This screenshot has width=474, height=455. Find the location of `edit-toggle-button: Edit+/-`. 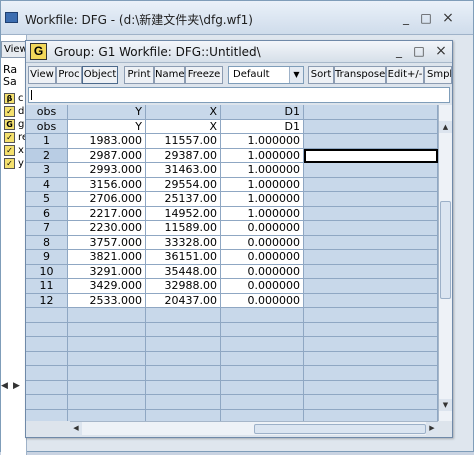

edit-toggle-button: Edit+/- is located at coordinates (405, 75).